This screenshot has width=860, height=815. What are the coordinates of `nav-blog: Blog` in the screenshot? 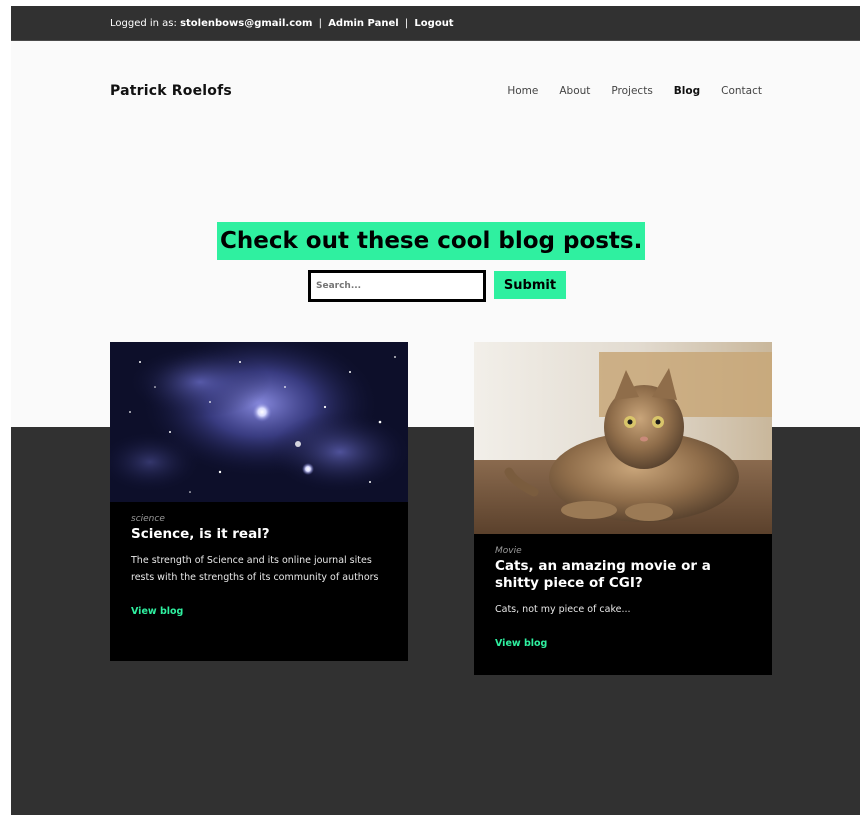 It's located at (687, 91).